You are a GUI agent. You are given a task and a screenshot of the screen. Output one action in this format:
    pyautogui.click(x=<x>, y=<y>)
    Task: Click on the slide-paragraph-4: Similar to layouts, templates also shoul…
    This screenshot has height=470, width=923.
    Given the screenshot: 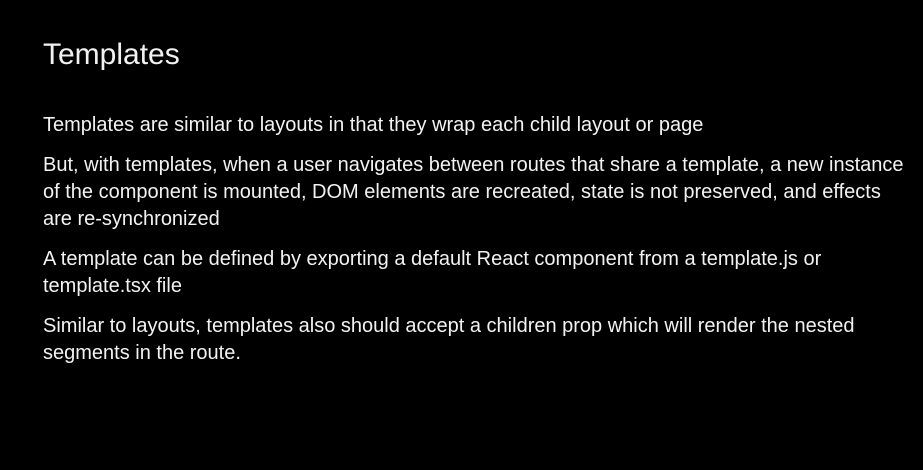 What is the action you would take?
    pyautogui.click(x=449, y=339)
    